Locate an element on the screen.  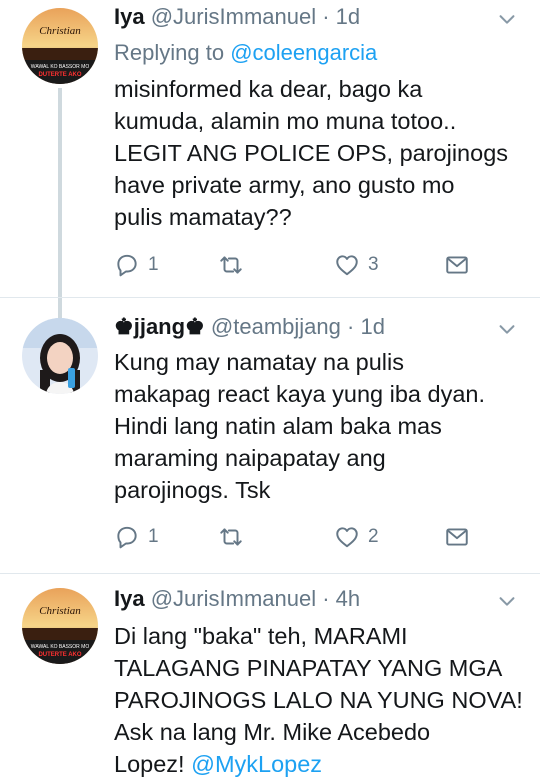
tweet-text-line: parojinogs. Tsk is located at coordinates (192, 490).